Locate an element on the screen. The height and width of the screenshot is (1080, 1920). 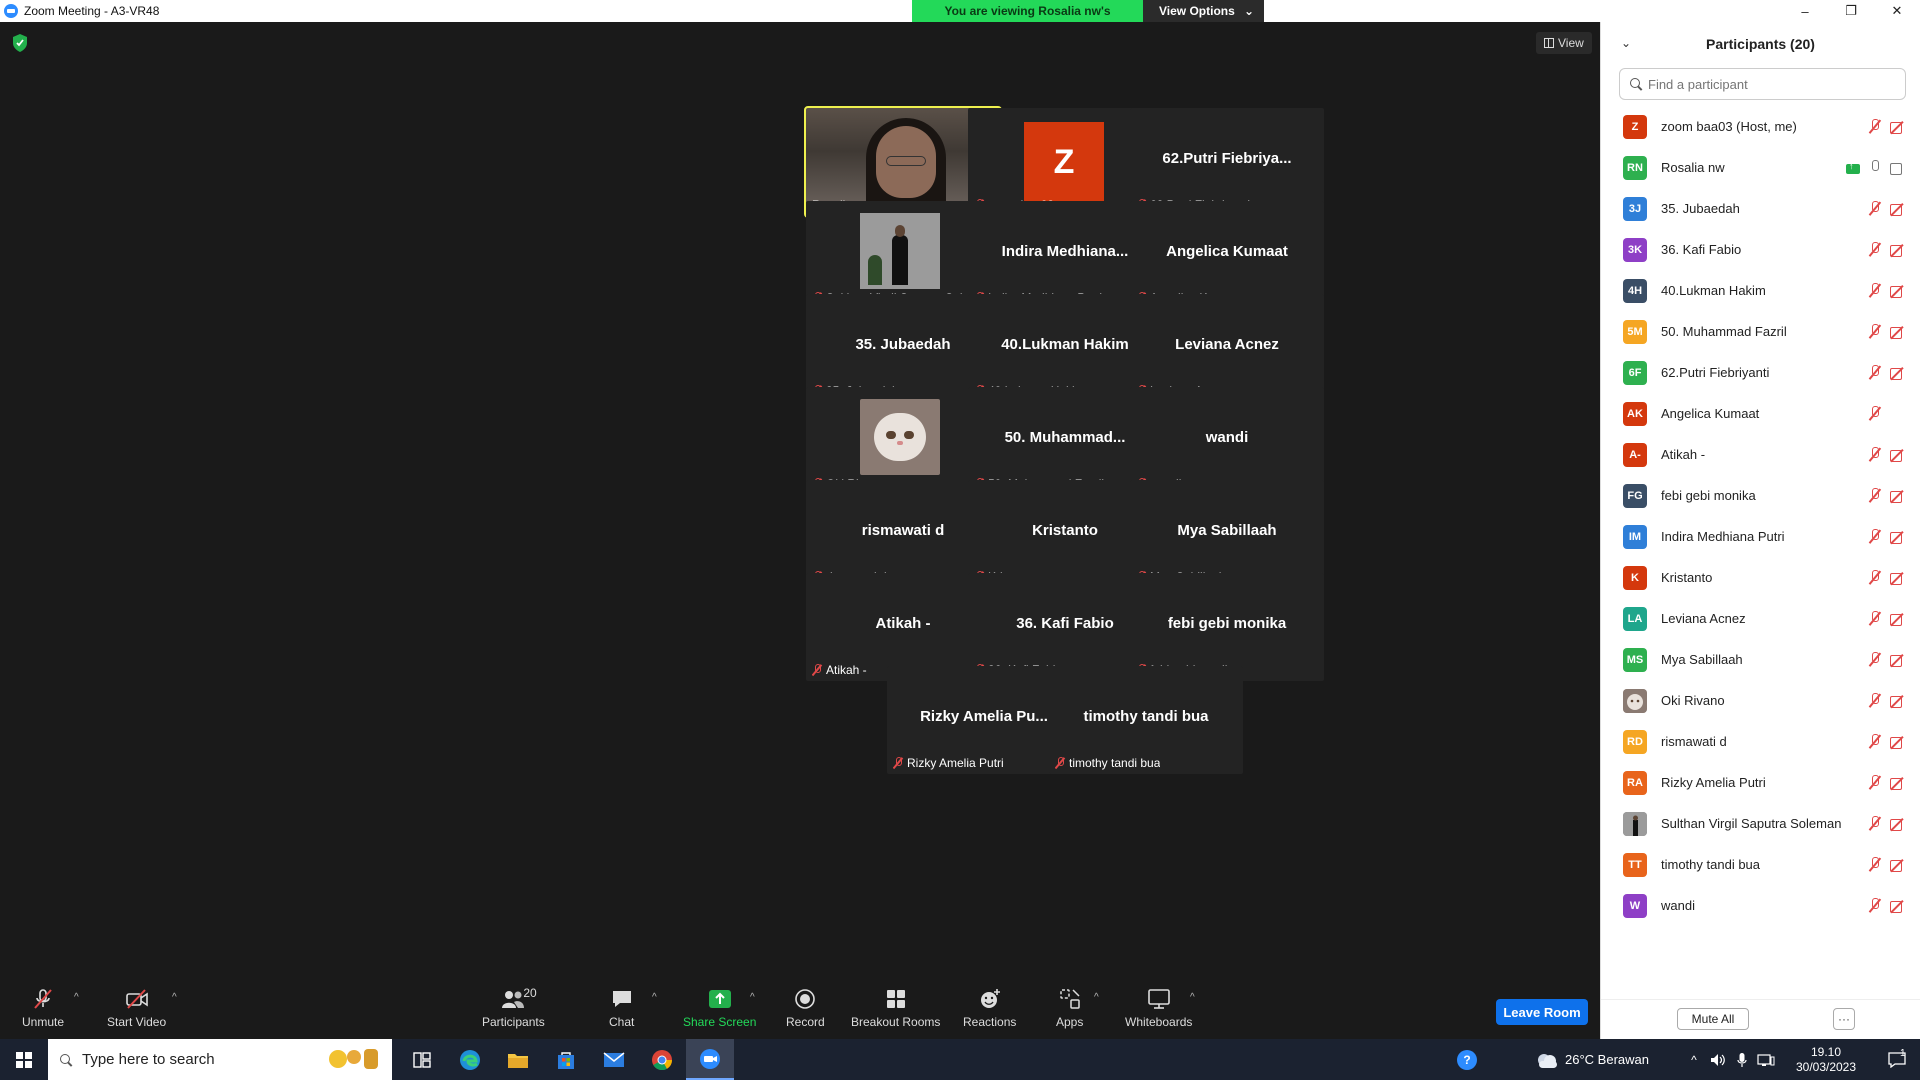
view-options-button: View Options ⌄ is located at coordinates (1203, 11).